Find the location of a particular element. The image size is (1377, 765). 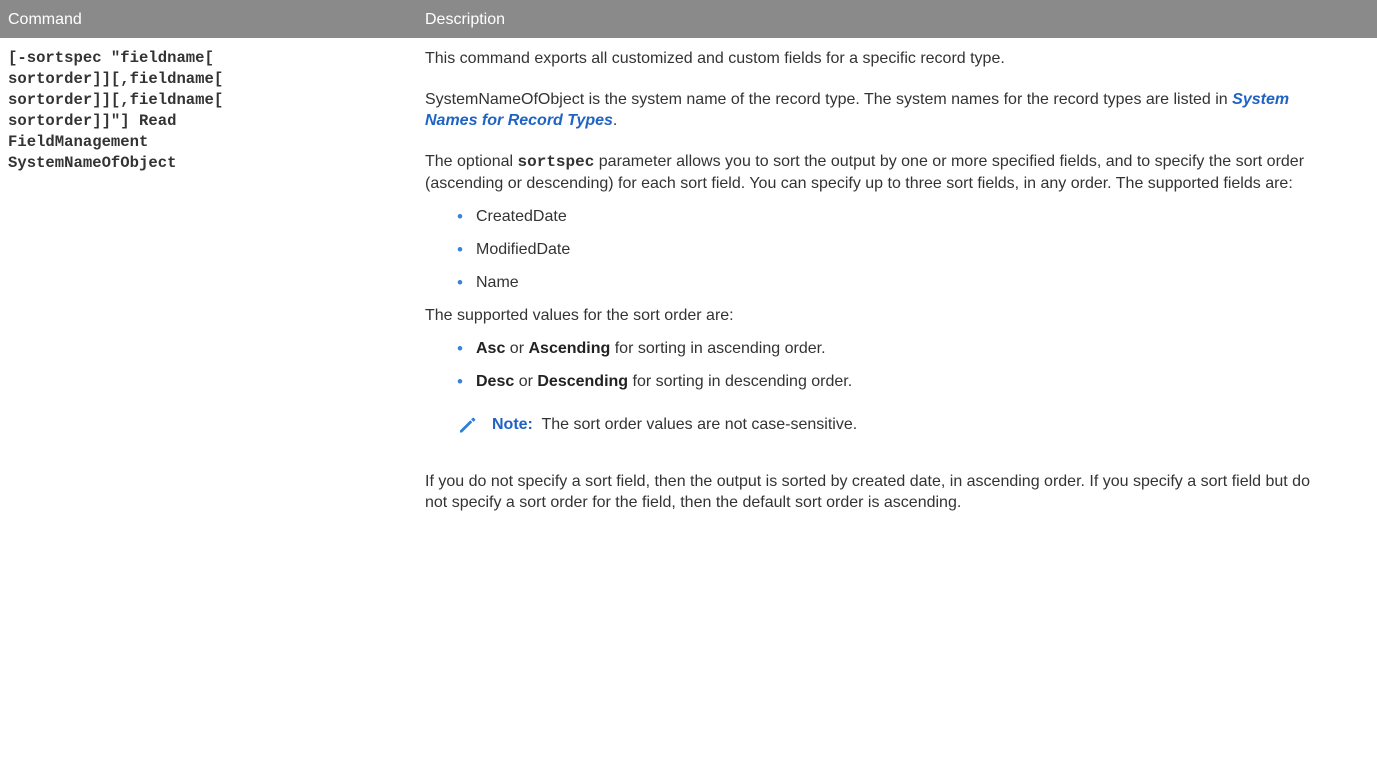

value-short: Asc is located at coordinates (491, 348).